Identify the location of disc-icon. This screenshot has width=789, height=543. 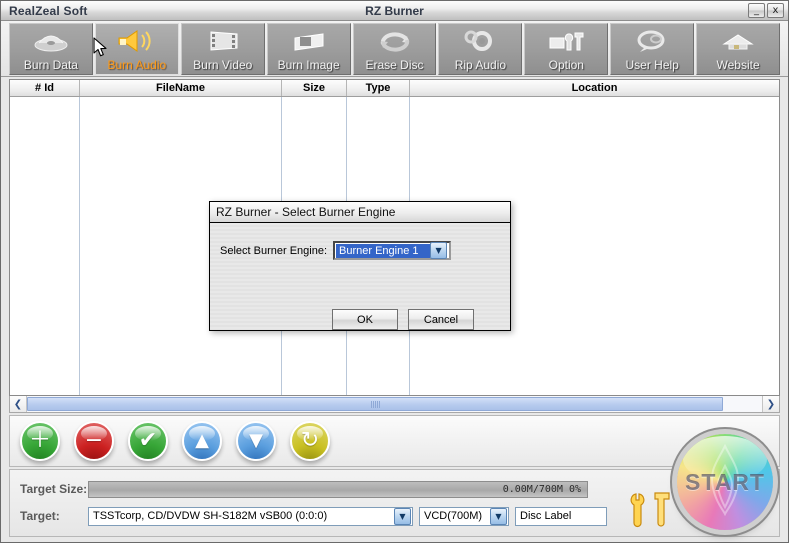
(51, 41).